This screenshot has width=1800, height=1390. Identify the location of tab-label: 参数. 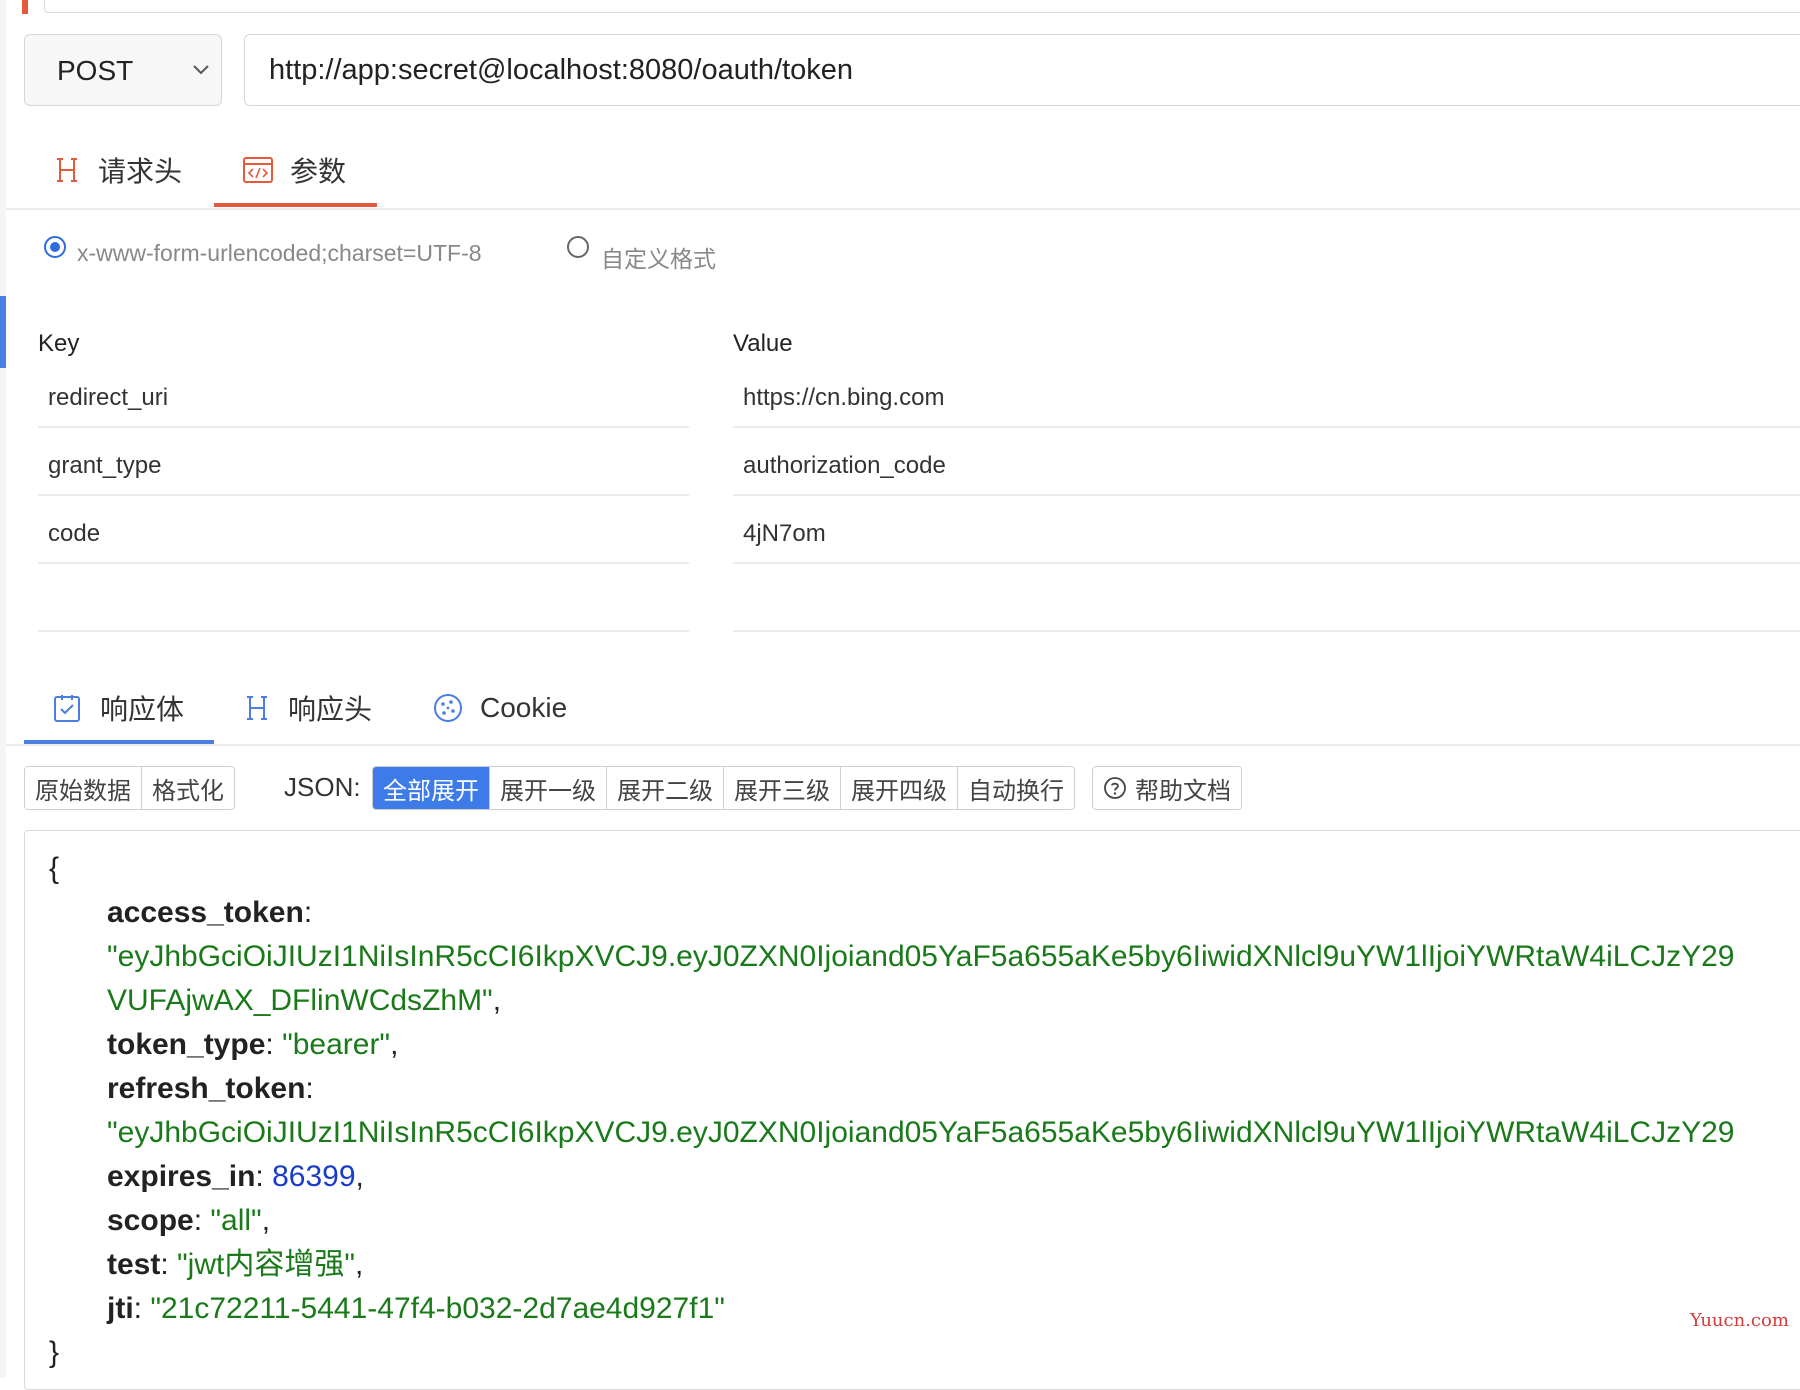
(318, 171).